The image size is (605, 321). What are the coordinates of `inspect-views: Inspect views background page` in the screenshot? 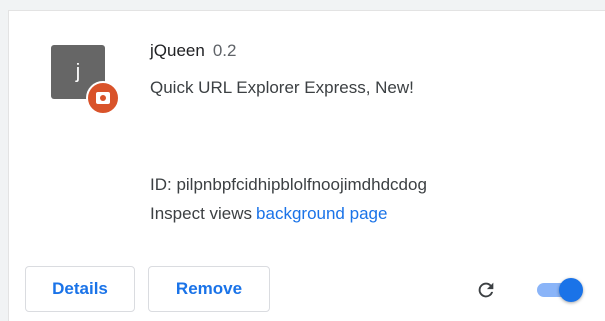 It's located at (268, 214).